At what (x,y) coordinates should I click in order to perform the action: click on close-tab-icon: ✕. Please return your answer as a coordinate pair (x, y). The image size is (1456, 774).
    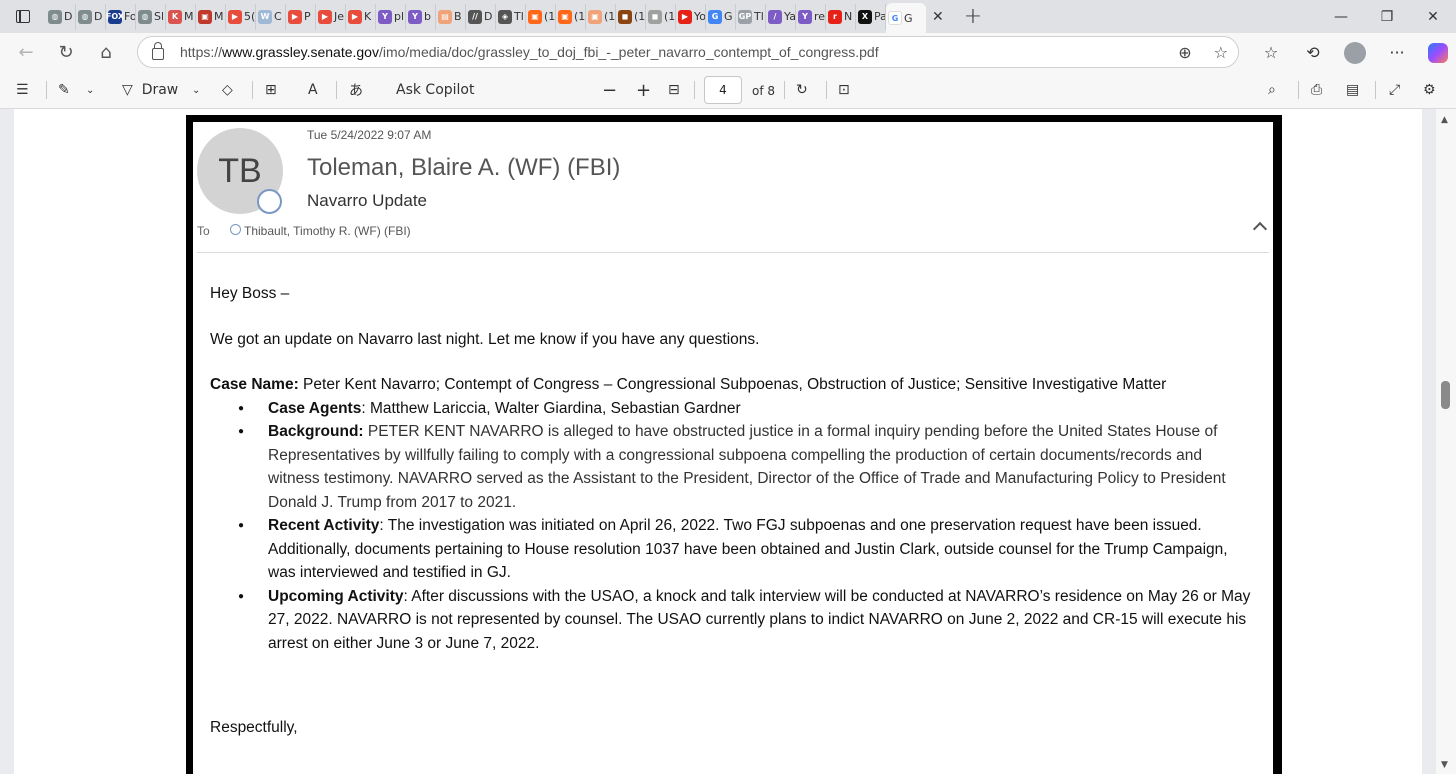
    Looking at the image, I should click on (938, 17).